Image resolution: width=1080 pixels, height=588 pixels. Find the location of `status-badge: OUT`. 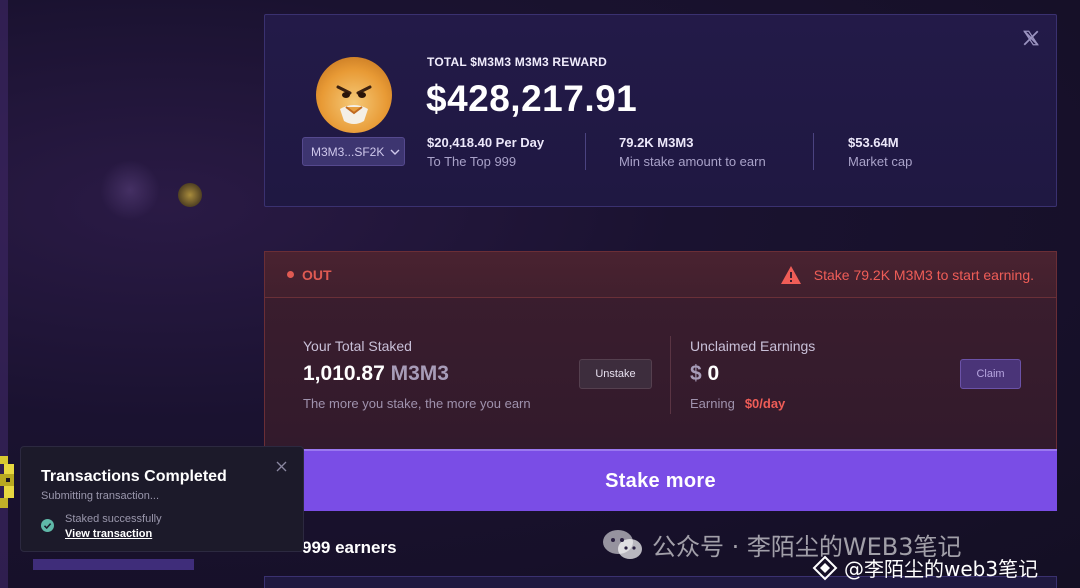

status-badge: OUT is located at coordinates (309, 275).